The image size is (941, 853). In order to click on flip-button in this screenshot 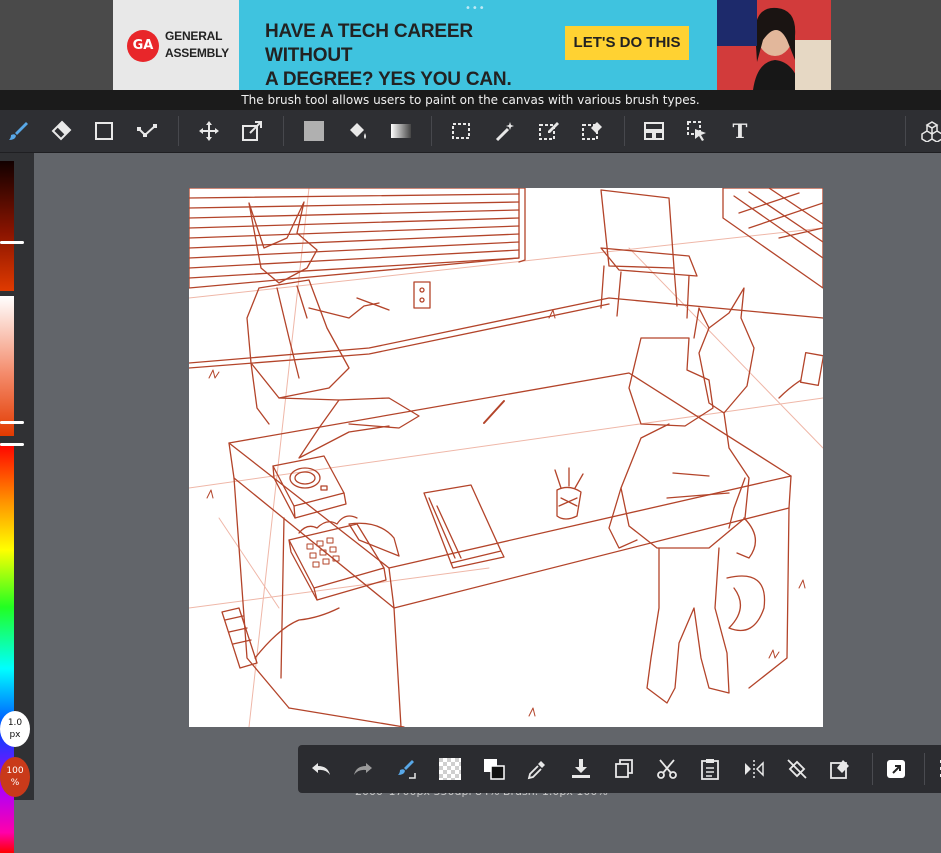, I will do `click(754, 769)`.